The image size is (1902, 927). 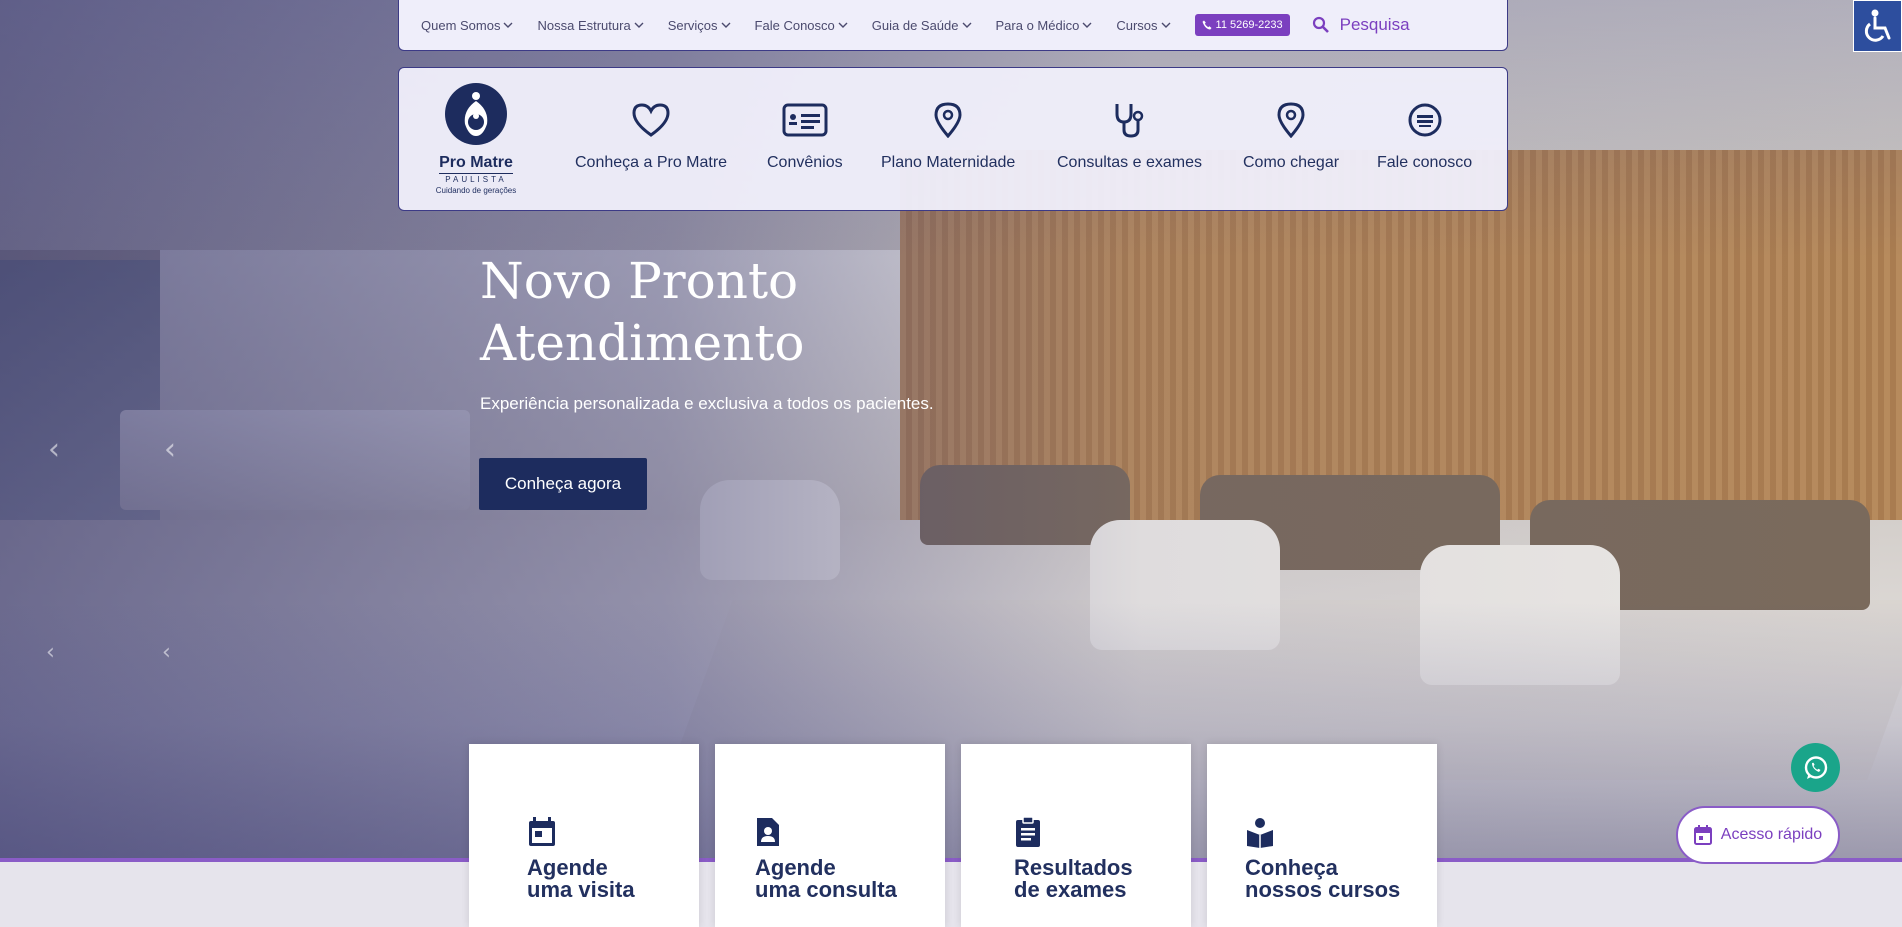 What do you see at coordinates (476, 162) in the screenshot?
I see `logo-name: Pro Matre` at bounding box center [476, 162].